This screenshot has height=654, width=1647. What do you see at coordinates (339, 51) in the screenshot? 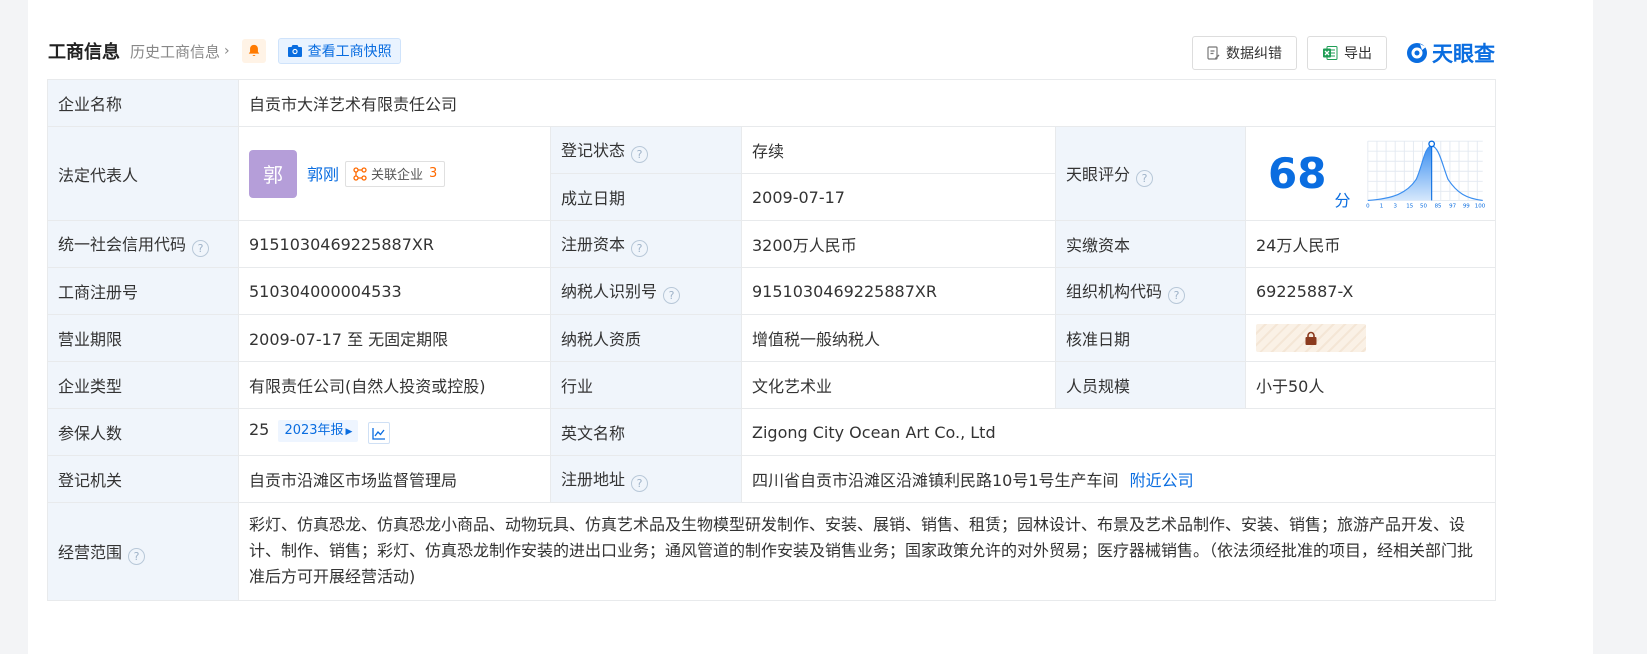
I see `snapshot-button: 查看工商快照` at bounding box center [339, 51].